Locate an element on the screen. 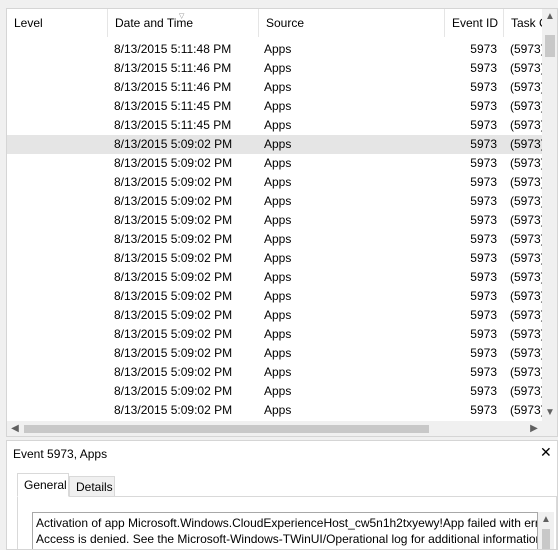 The height and width of the screenshot is (550, 558). horizontal-scrollbar: ◀ ▶ is located at coordinates (274, 428).